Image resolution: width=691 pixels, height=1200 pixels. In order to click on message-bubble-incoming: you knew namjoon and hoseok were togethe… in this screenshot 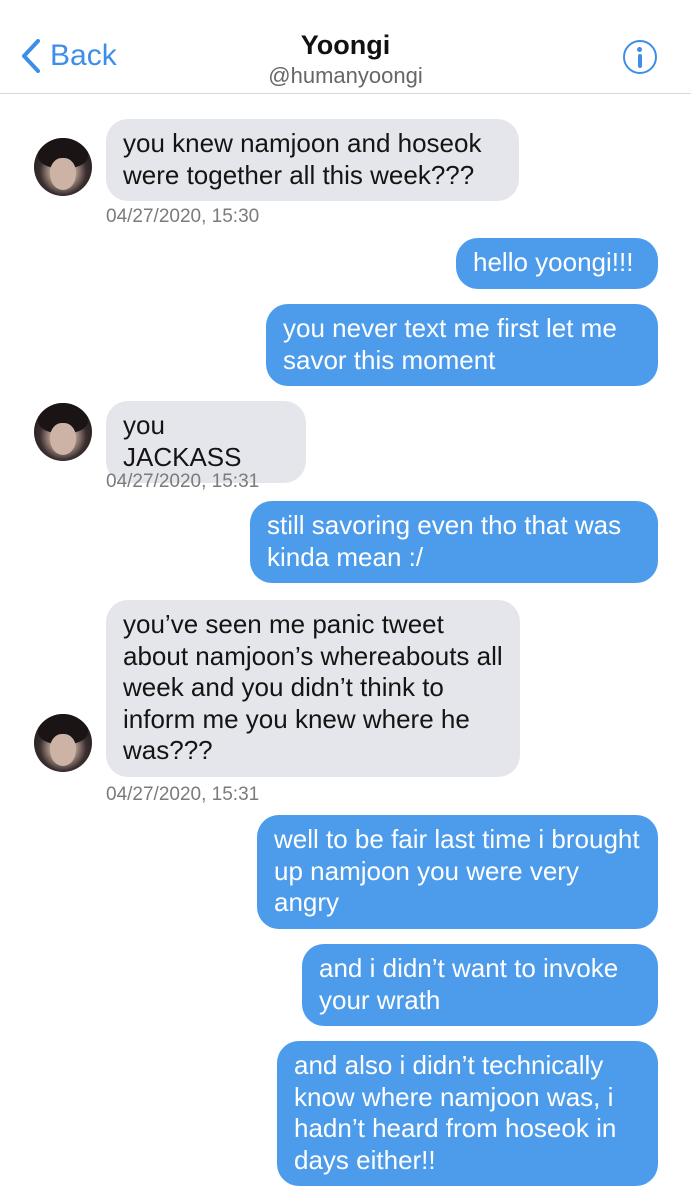, I will do `click(312, 160)`.